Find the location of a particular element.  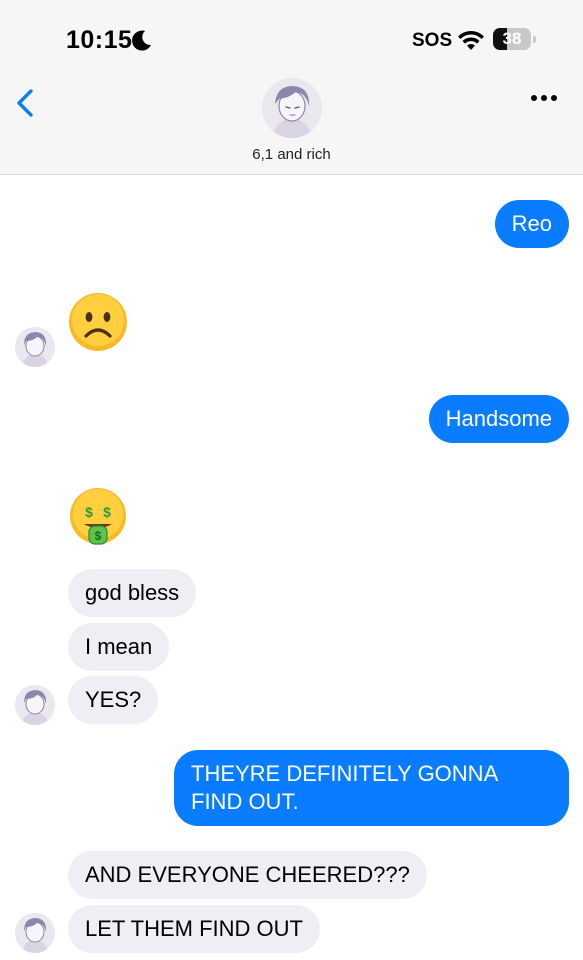

more-icon is located at coordinates (544, 98).